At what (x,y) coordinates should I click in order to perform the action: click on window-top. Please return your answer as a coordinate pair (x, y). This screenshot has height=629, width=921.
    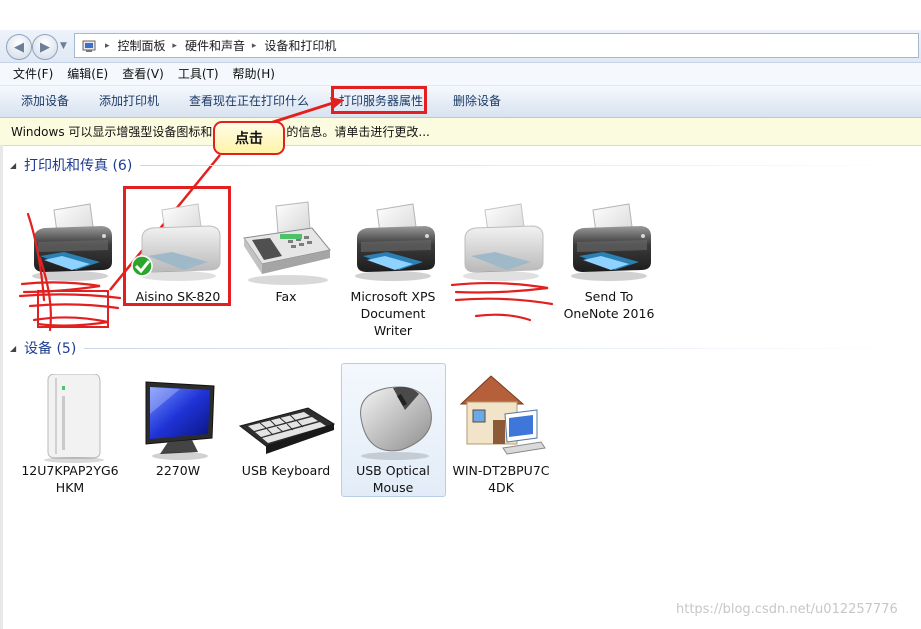
    Looking at the image, I should click on (460, 15).